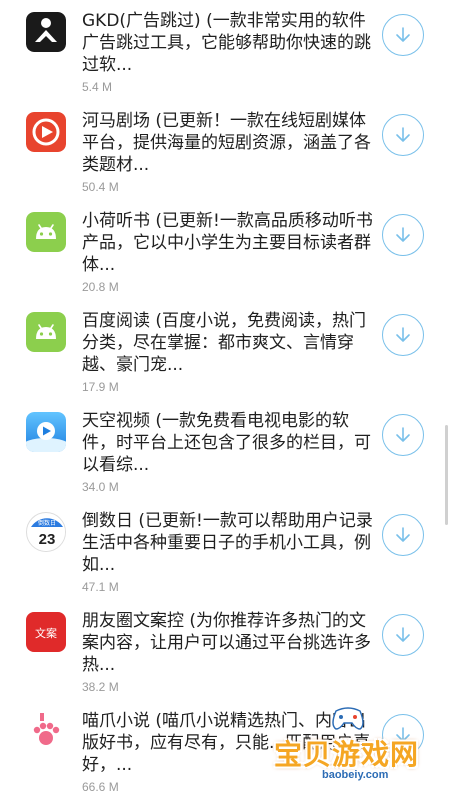 This screenshot has height=800, width=450. What do you see at coordinates (97, 87) in the screenshot?
I see `app-size: 5.4 M` at bounding box center [97, 87].